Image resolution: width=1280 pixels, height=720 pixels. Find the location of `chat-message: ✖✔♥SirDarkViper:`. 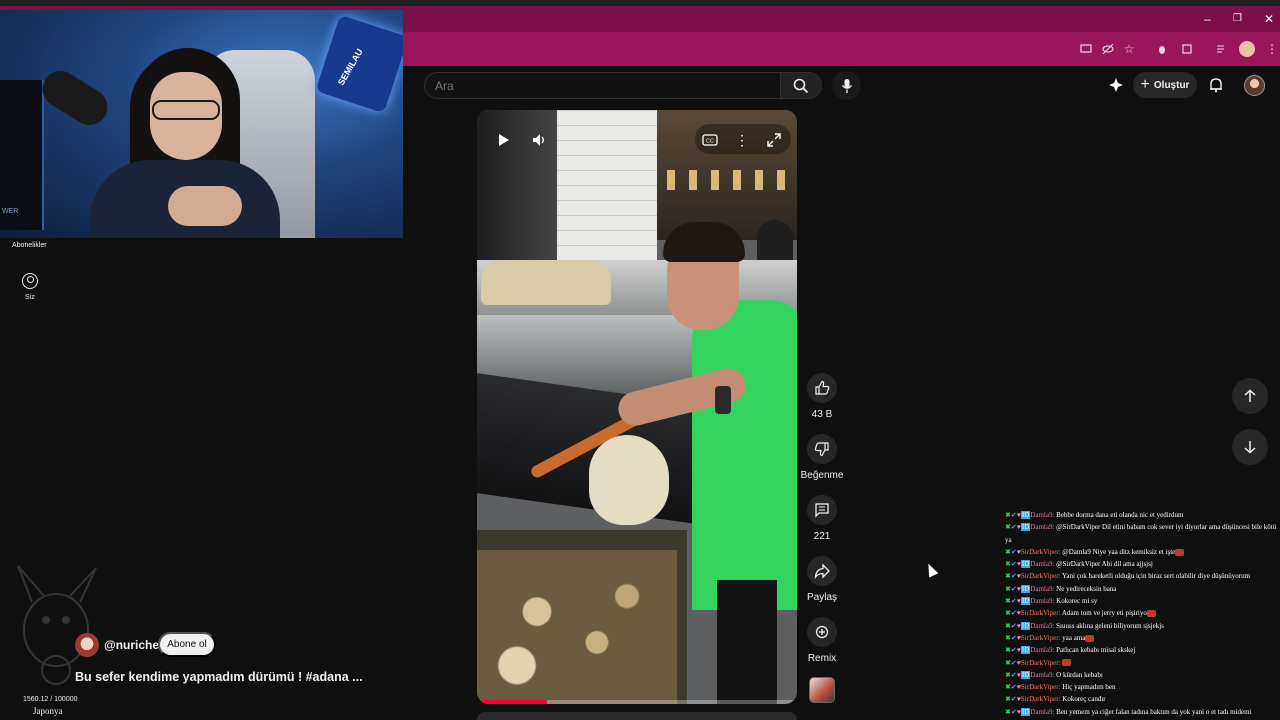

chat-message: ✖✔♥SirDarkViper: is located at coordinates (1141, 663).